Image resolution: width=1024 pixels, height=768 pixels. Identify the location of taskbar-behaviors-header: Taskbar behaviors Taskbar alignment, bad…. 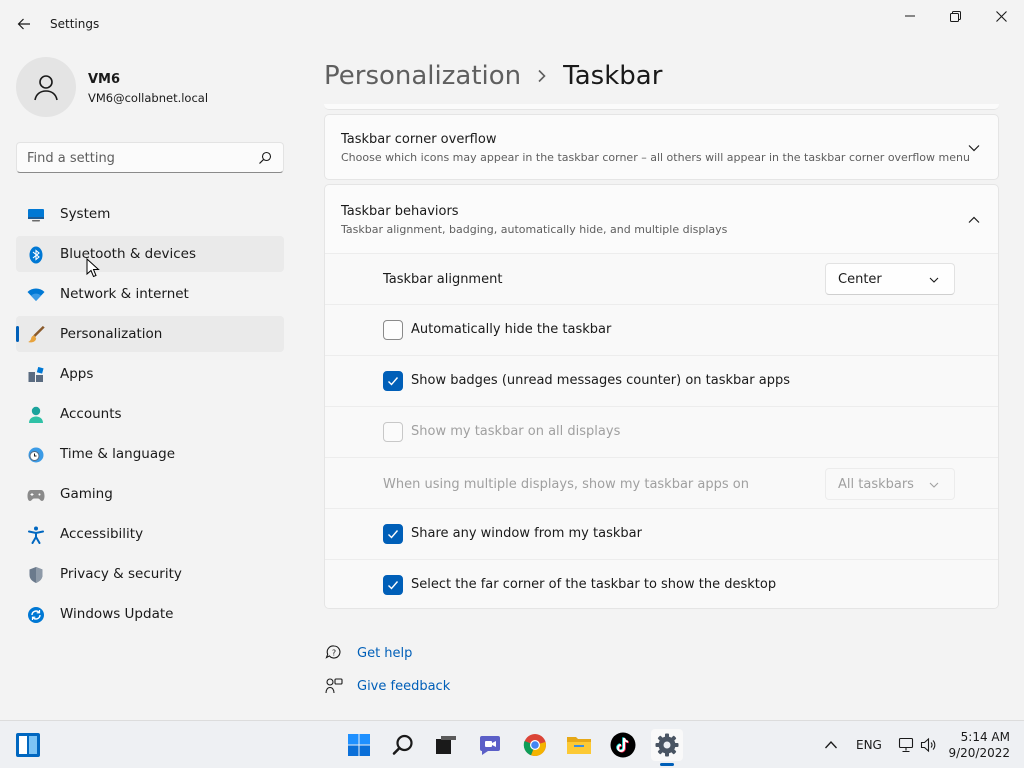
(661, 219).